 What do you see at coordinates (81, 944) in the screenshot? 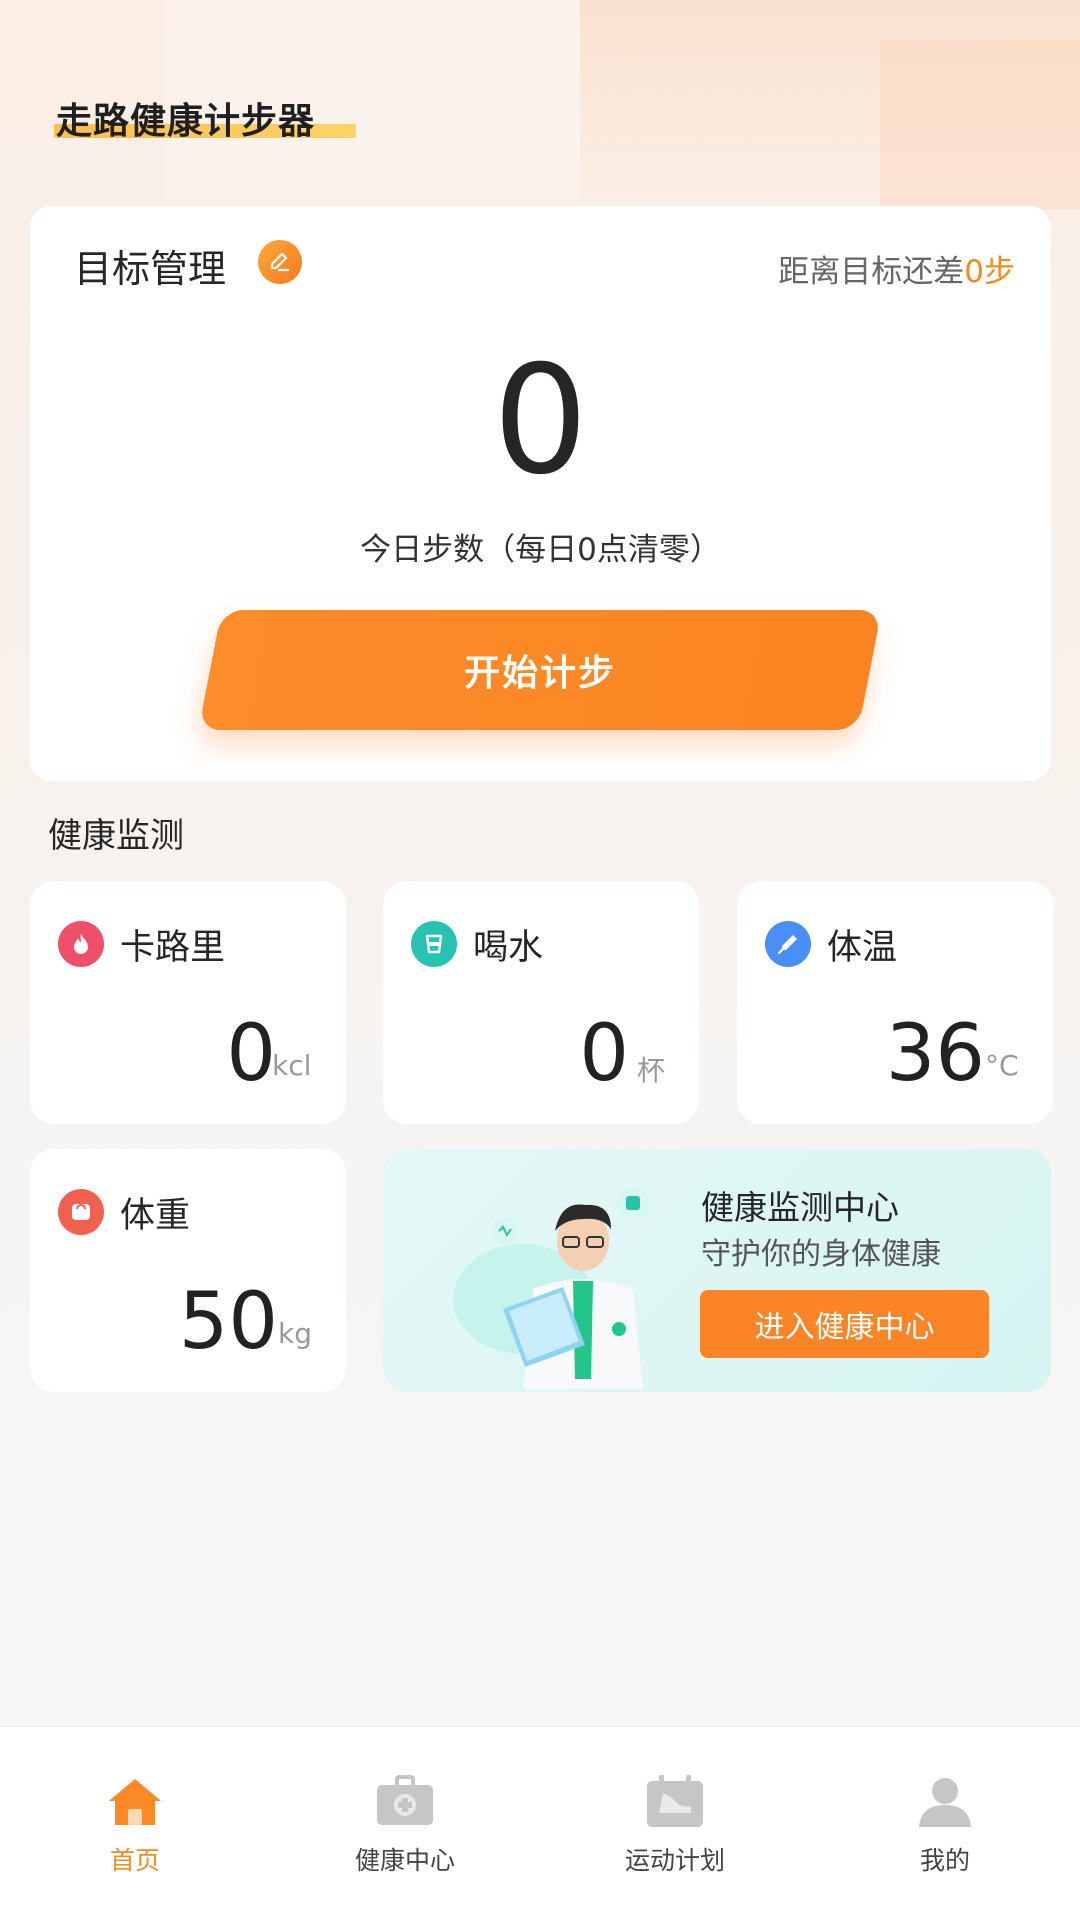
I see `flame-icon` at bounding box center [81, 944].